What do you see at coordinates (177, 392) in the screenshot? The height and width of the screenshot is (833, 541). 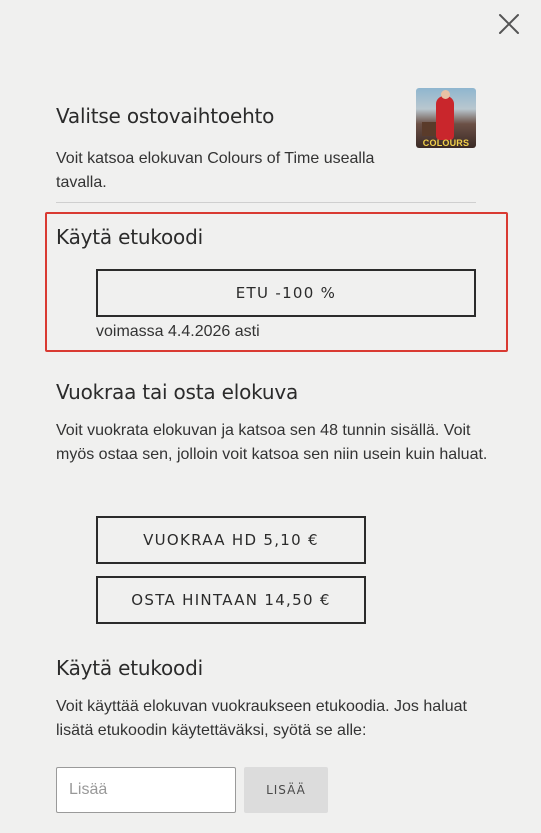 I see `rent-buy-title: Vuokraa tai osta elokuva` at bounding box center [177, 392].